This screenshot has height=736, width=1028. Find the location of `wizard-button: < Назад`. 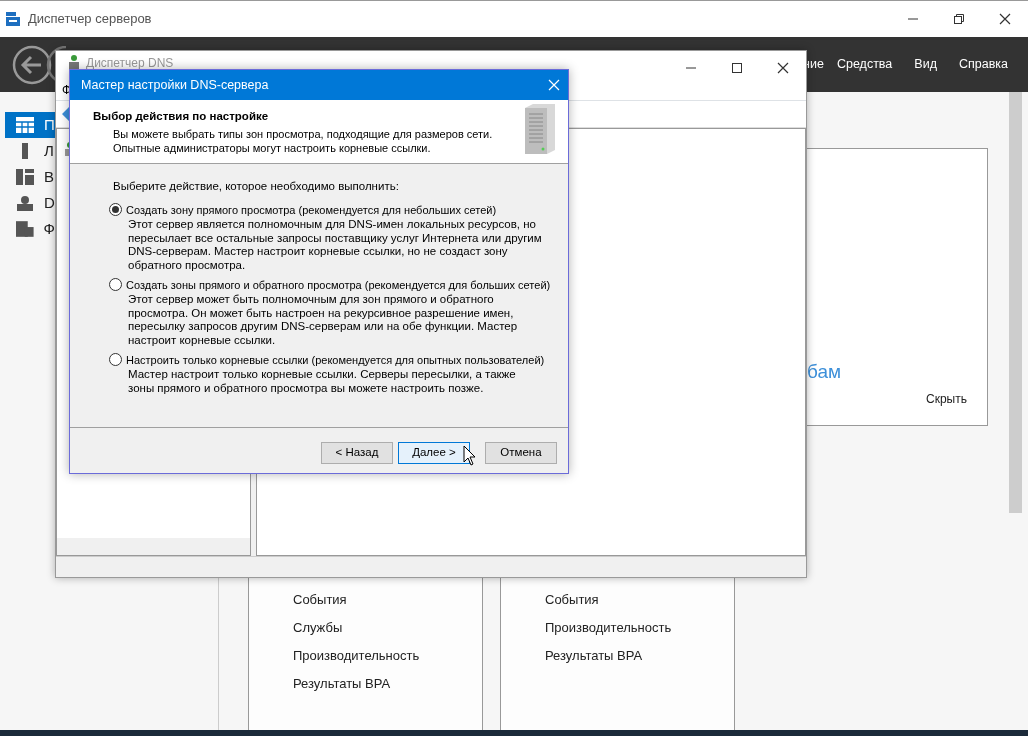

wizard-button: < Назад is located at coordinates (357, 453).